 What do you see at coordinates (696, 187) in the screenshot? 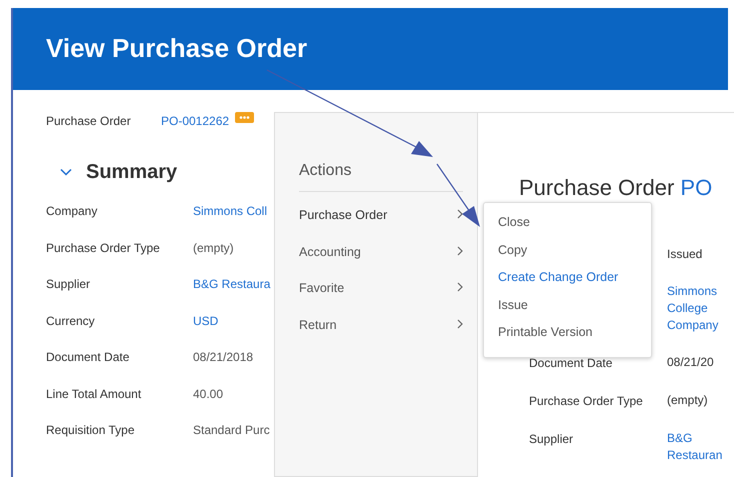
I see `record-link: PO` at bounding box center [696, 187].